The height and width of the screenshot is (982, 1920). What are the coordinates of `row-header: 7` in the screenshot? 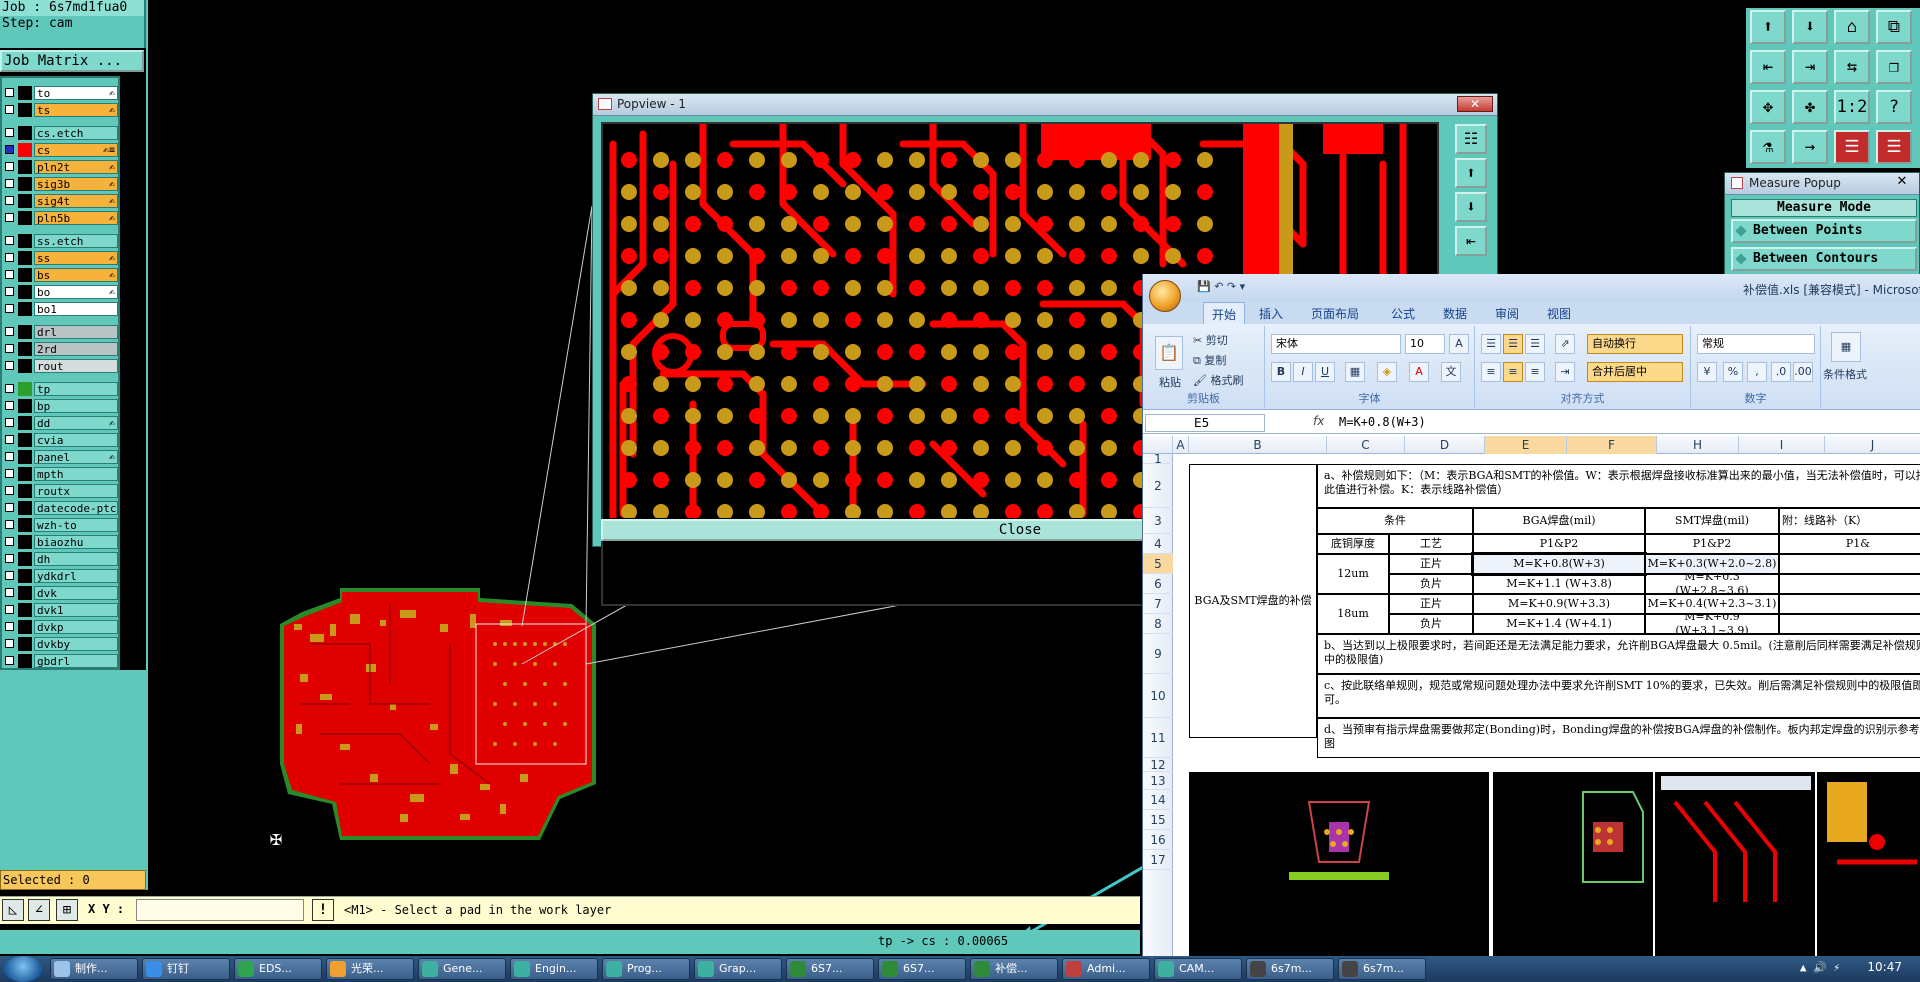 It's located at (1158, 604).